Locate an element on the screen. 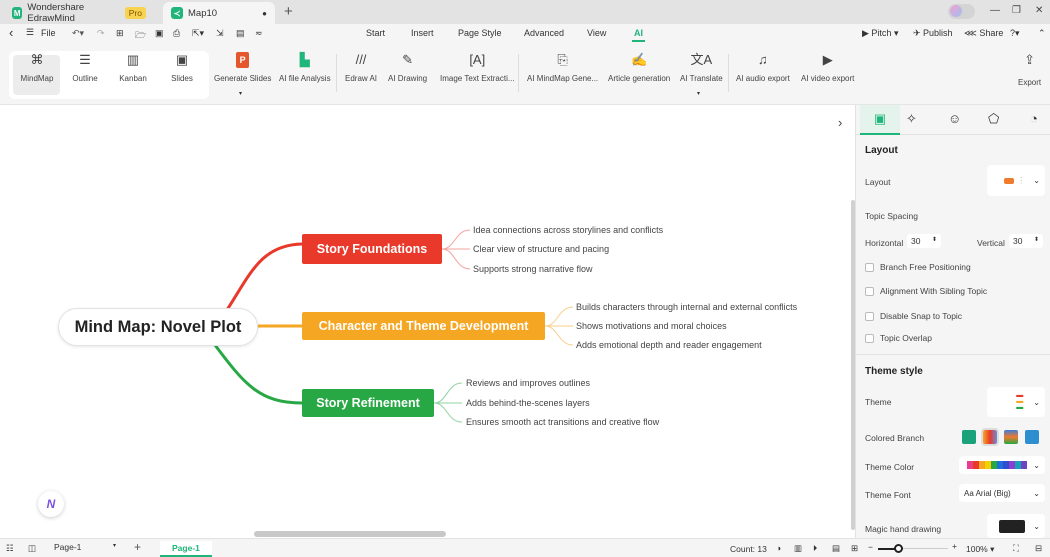  central-topic: Mind Map: Novel Plot is located at coordinates (158, 327).